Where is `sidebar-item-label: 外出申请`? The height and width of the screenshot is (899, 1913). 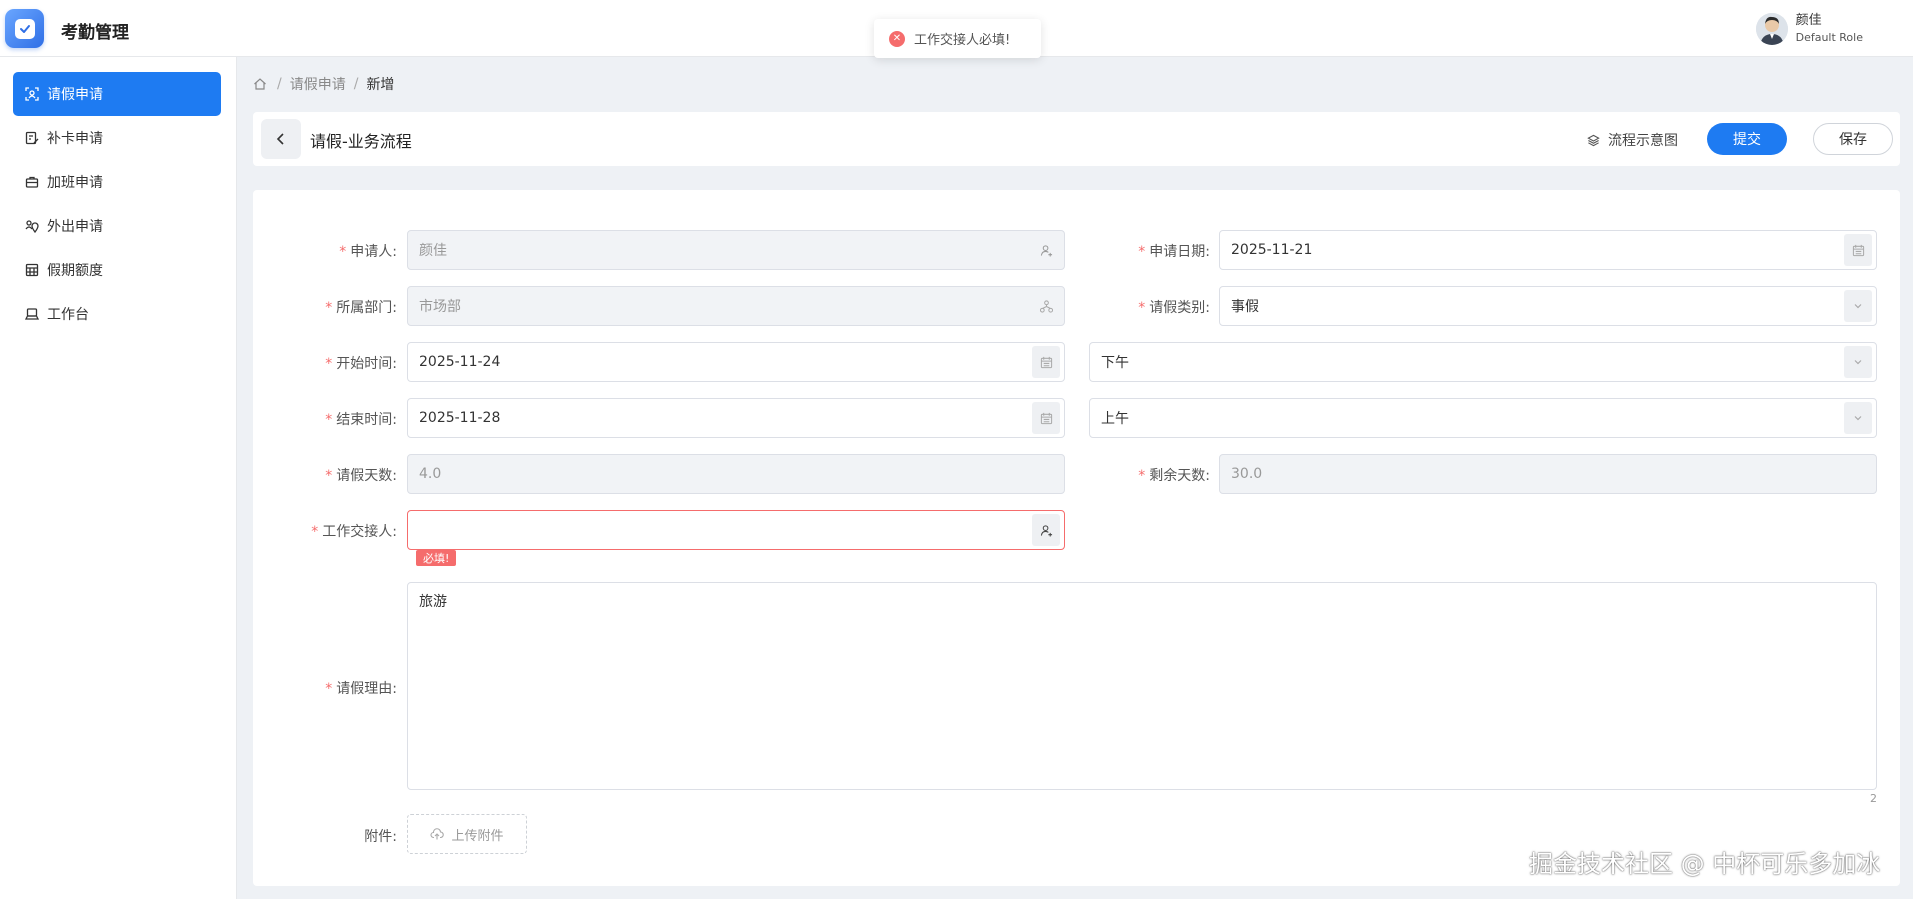
sidebar-item-label: 外出申请 is located at coordinates (75, 227).